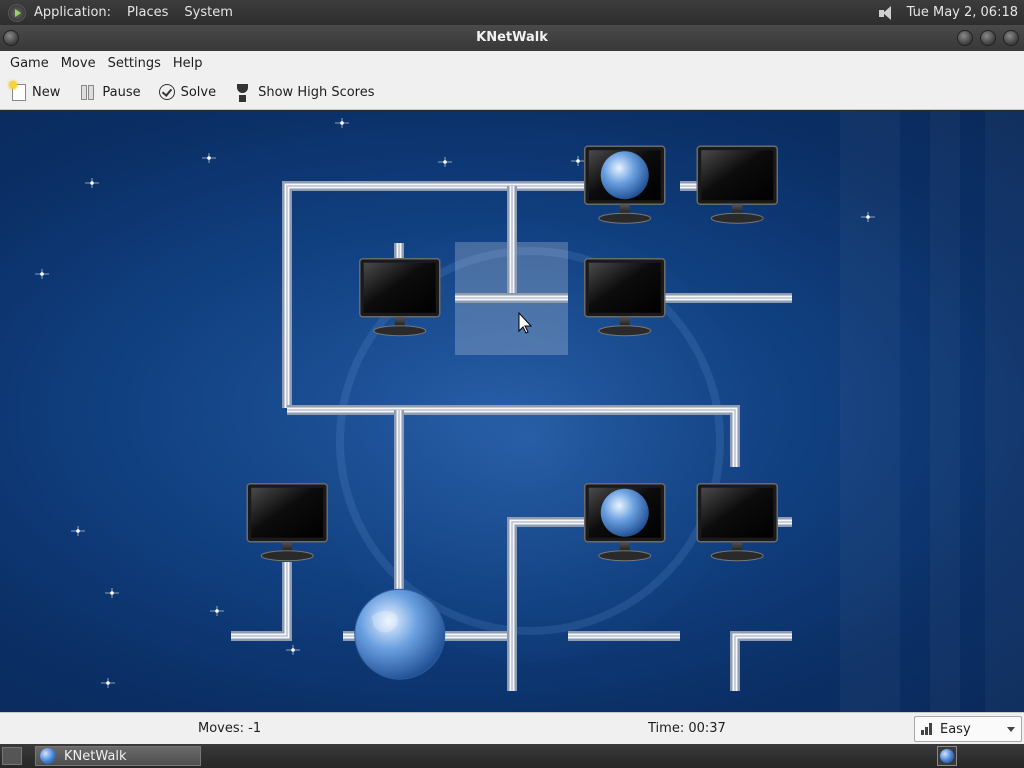 The image size is (1024, 768). I want to click on chevron-down-icon, so click(1011, 729).